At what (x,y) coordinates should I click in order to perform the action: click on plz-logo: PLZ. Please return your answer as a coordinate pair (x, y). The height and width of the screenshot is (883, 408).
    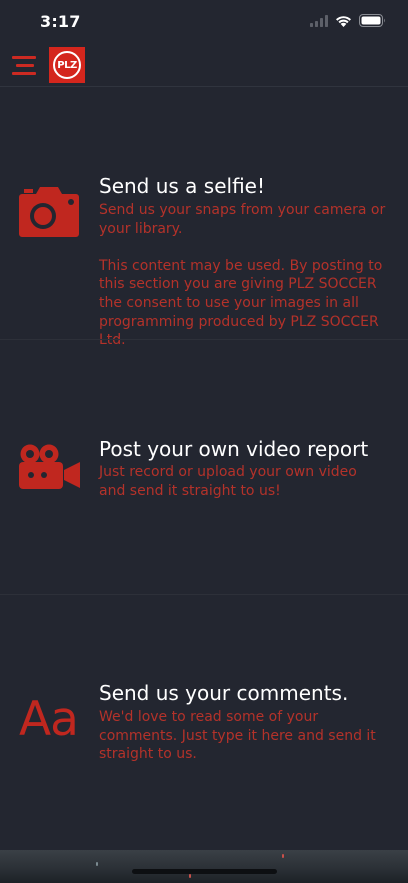
    Looking at the image, I should click on (67, 65).